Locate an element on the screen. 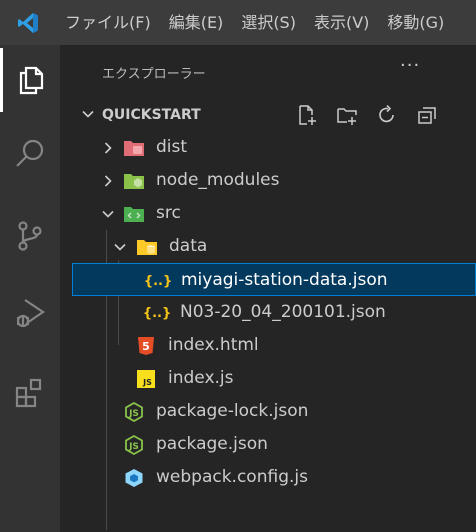  tree-item-label: index.html is located at coordinates (213, 345).